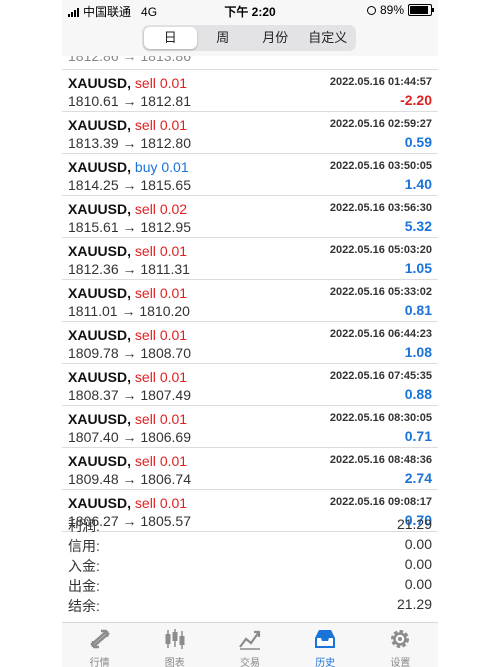  I want to click on tab-label: 历史, so click(325, 662).